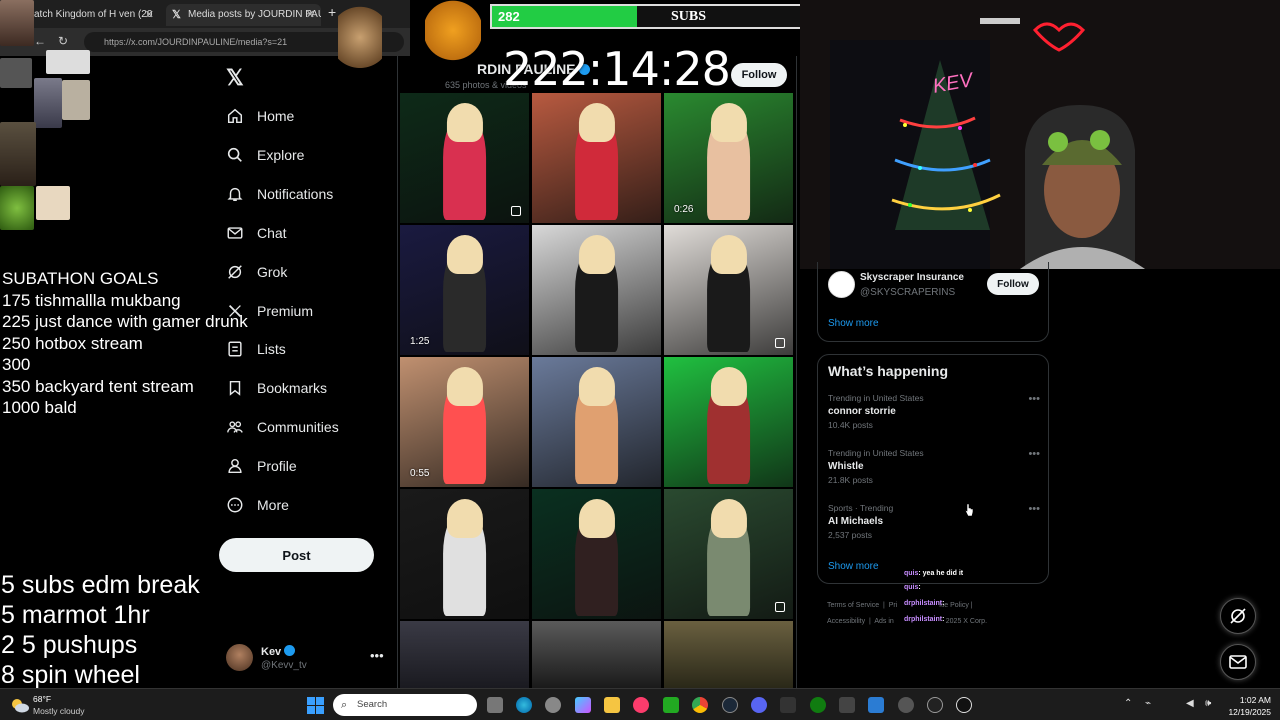  Describe the element at coordinates (306, 659) in the screenshot. I see `account-switcher: Kev @Kevv_tv •••` at that location.